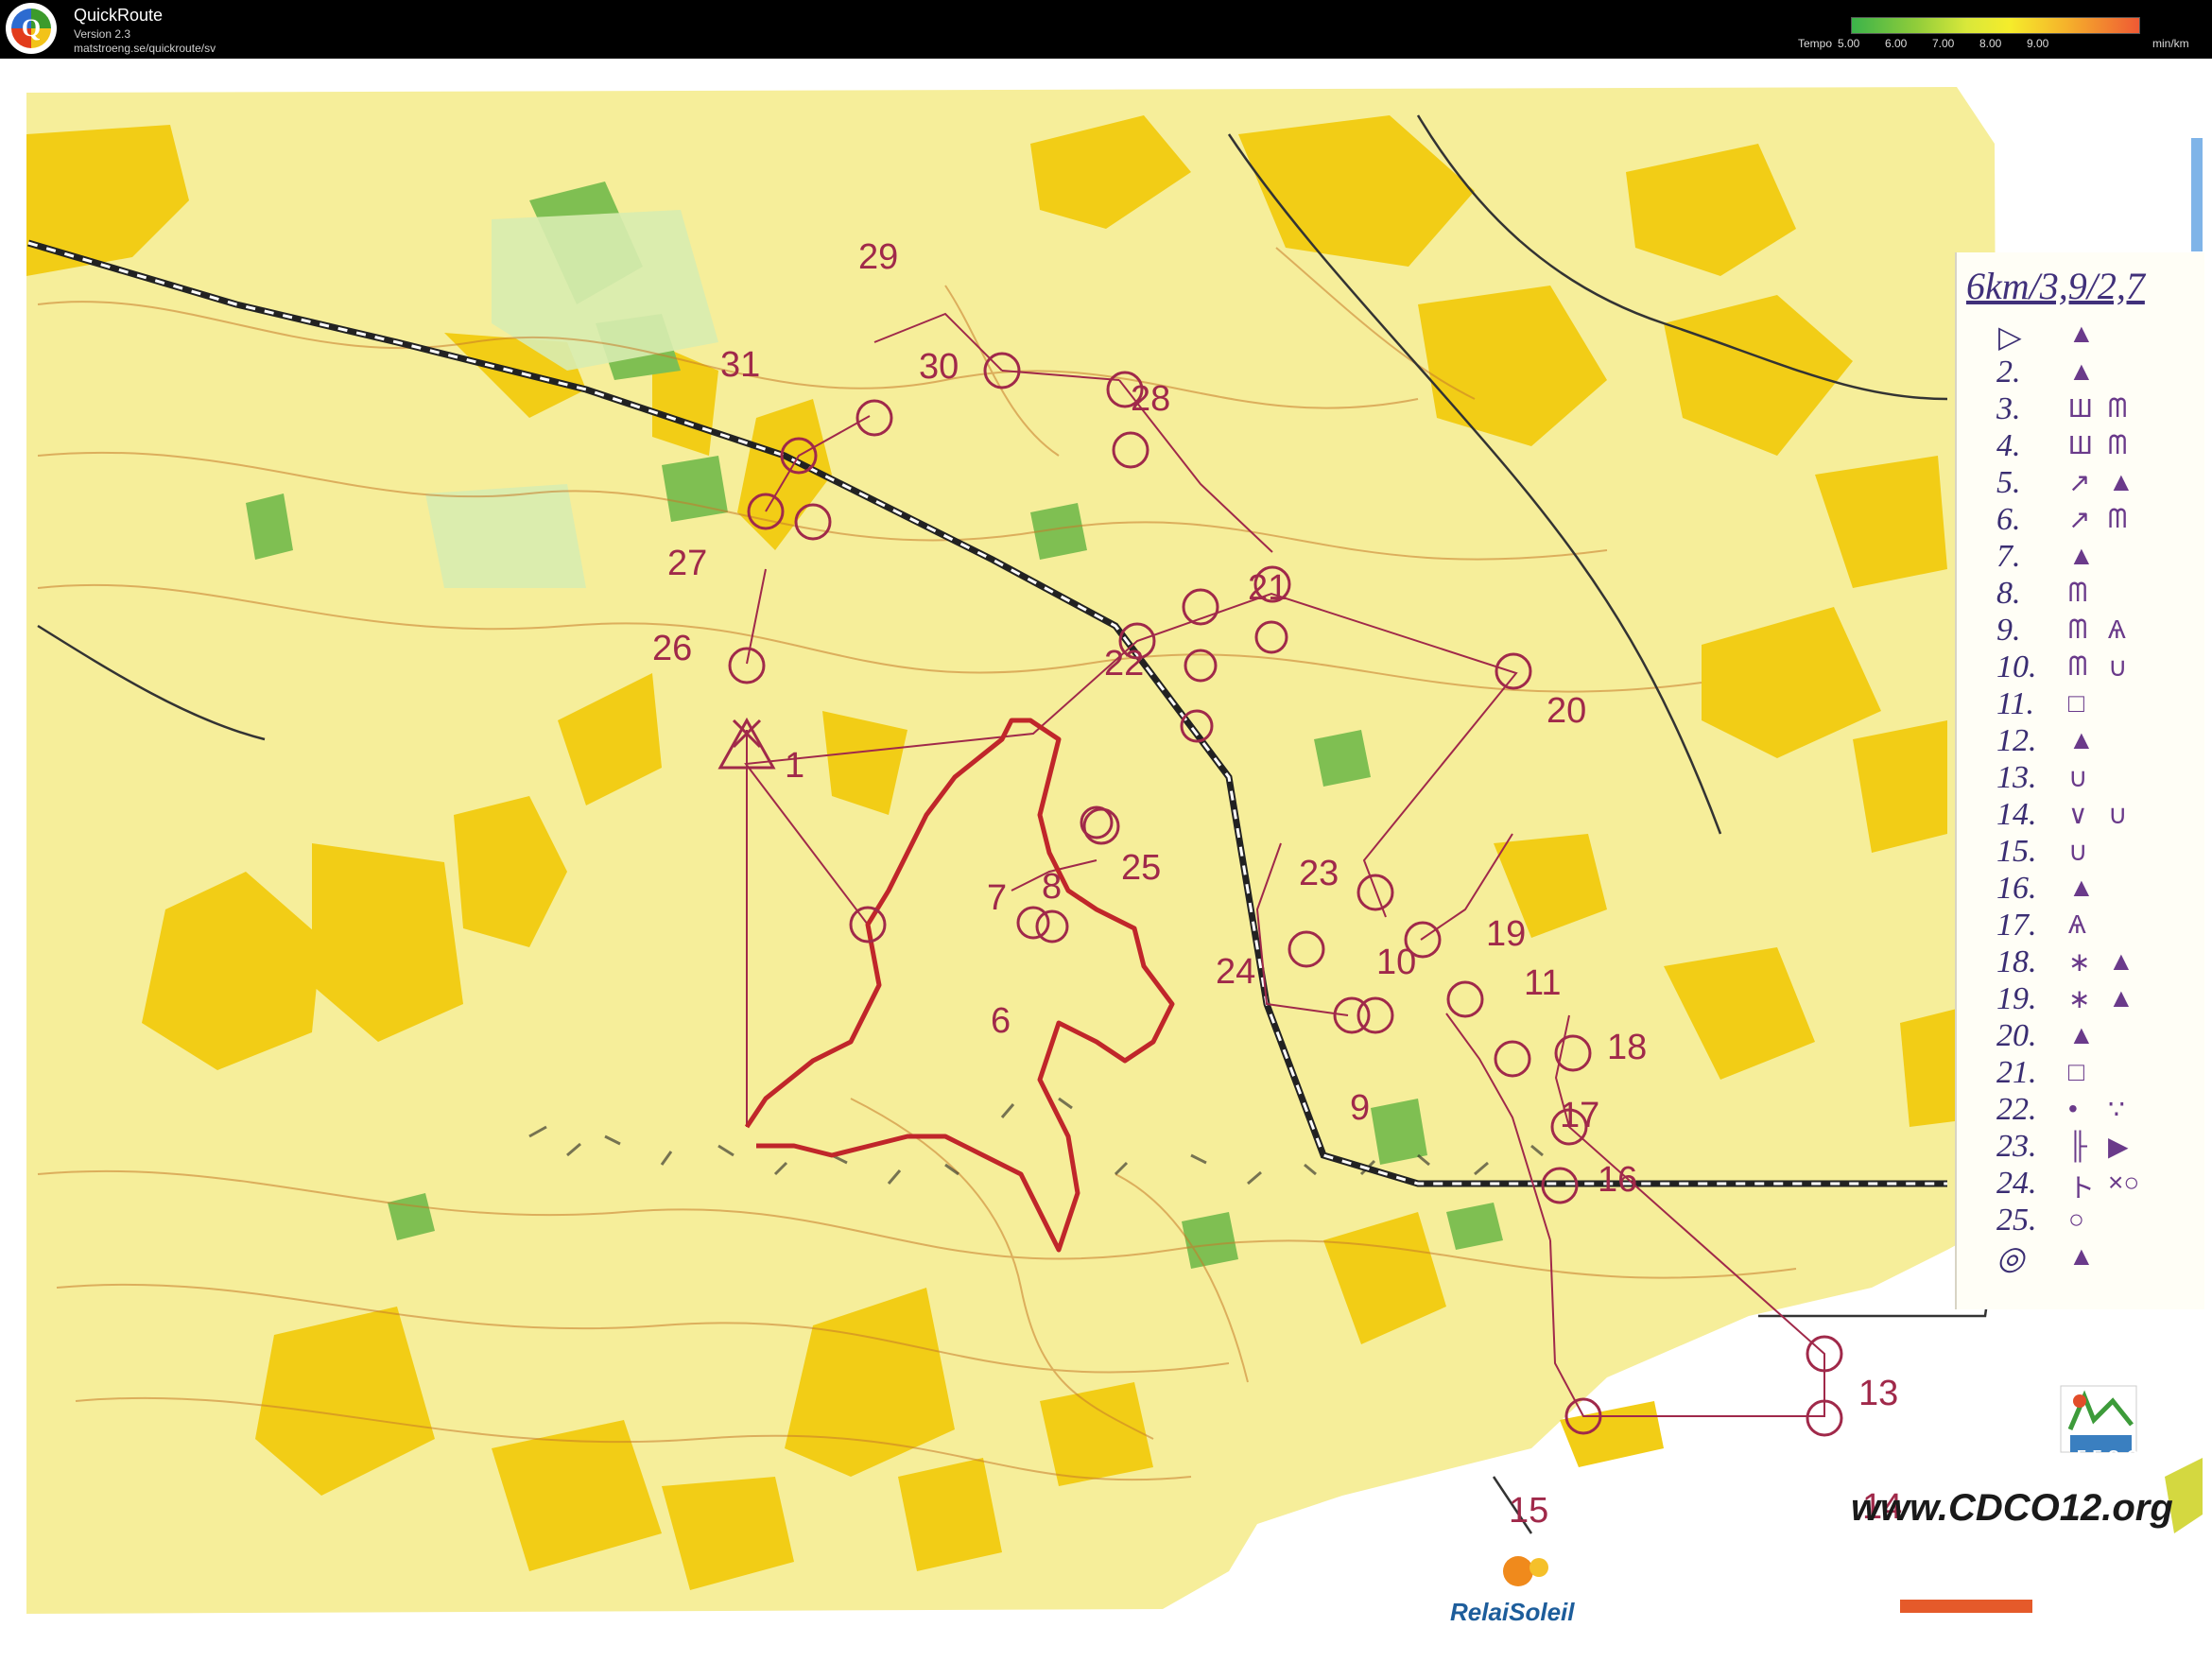 Image resolution: width=2212 pixels, height=1662 pixels. I want to click on legend-symbol: ▲, so click(2081, 333).